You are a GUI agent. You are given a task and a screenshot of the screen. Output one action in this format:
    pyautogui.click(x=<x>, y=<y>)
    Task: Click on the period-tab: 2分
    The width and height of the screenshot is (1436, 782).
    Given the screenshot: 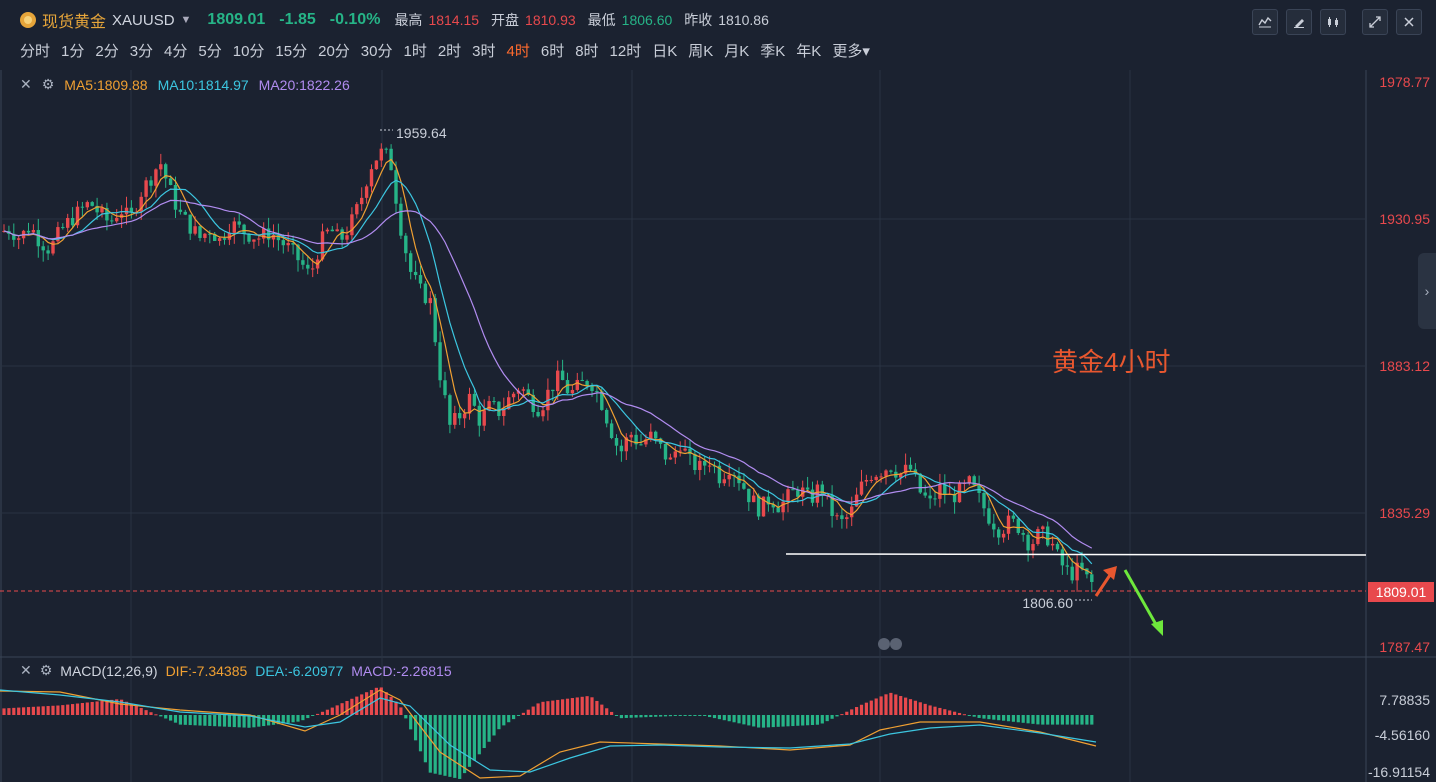 What is the action you would take?
    pyautogui.click(x=106, y=50)
    